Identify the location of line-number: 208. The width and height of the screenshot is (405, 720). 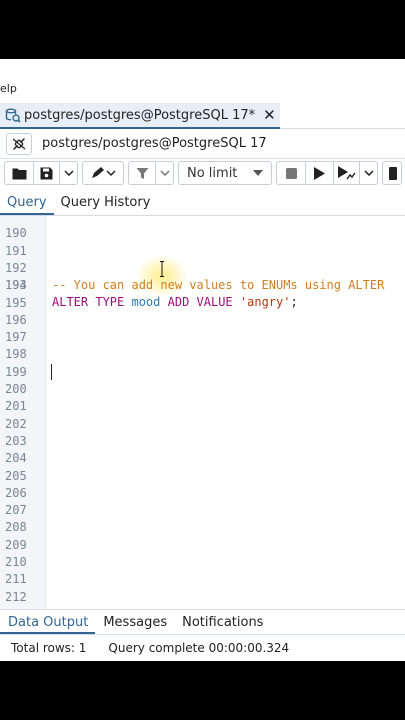
(16, 527).